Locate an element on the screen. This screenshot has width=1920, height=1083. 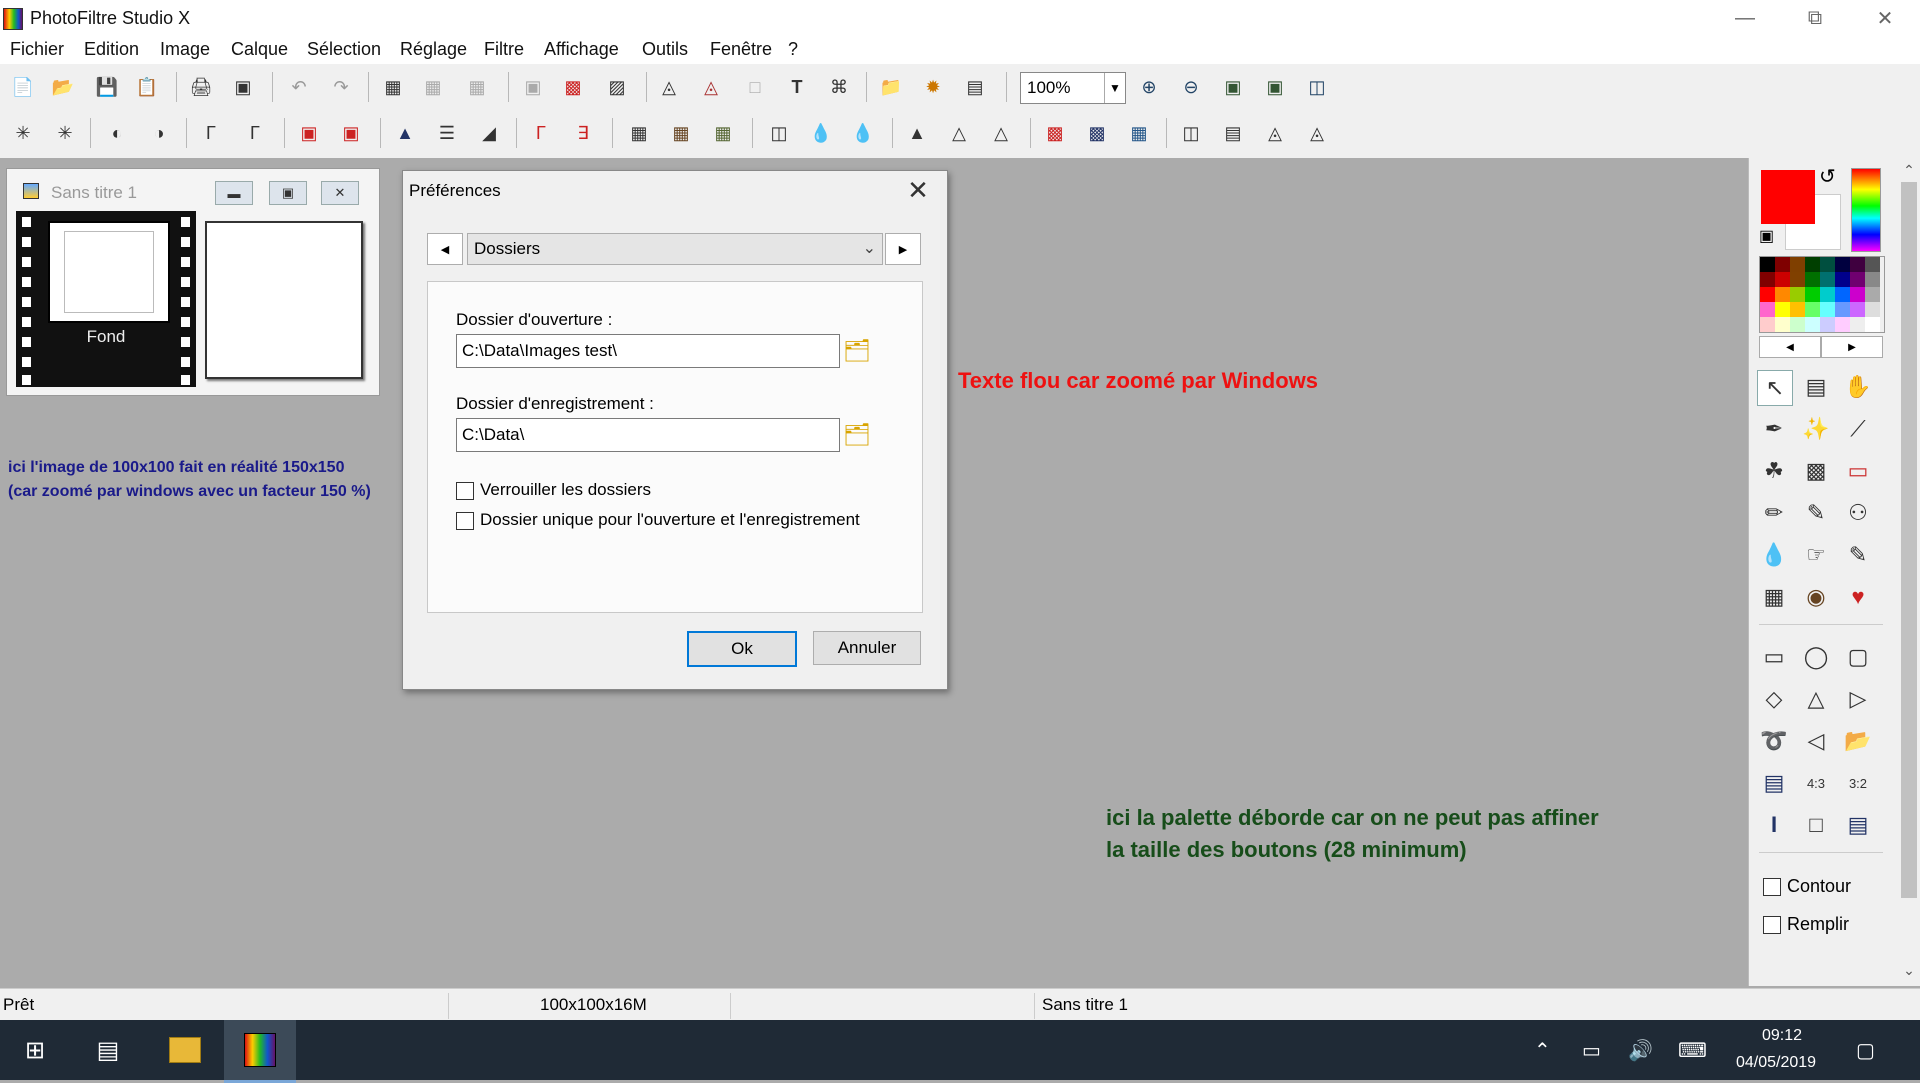
swatch-prev-button: ◀ is located at coordinates (1790, 347).